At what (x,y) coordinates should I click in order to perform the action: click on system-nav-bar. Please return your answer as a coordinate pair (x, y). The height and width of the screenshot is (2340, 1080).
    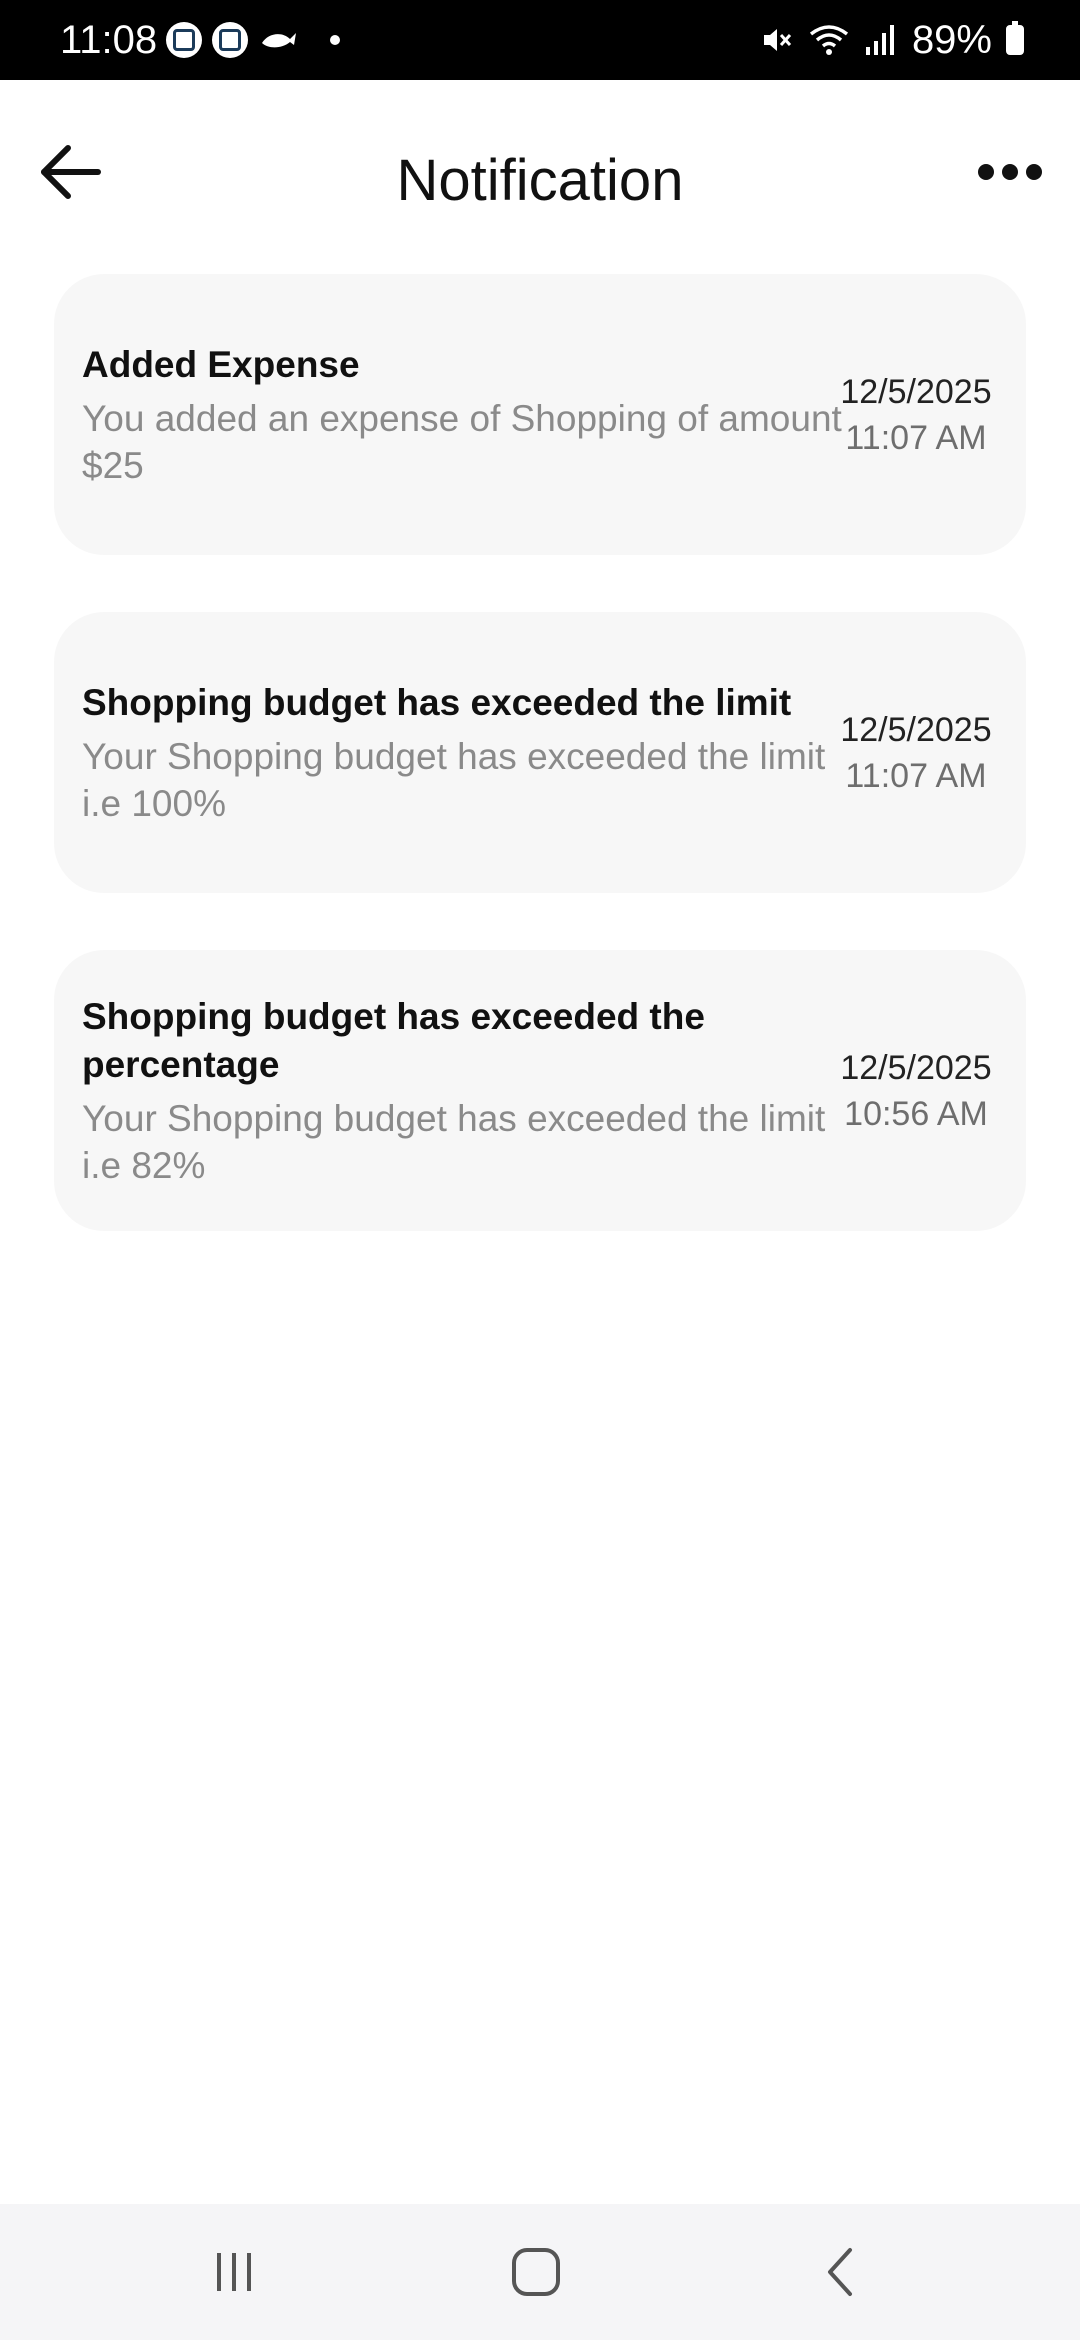
    Looking at the image, I should click on (540, 2272).